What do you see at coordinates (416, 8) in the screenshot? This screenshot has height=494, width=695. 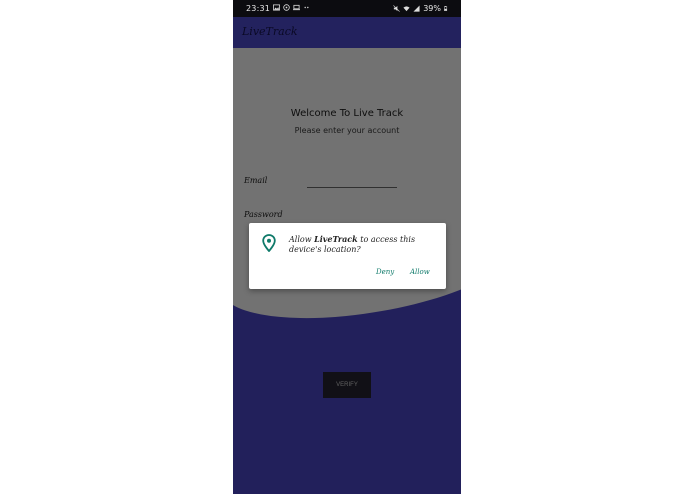 I see `signal-icon` at bounding box center [416, 8].